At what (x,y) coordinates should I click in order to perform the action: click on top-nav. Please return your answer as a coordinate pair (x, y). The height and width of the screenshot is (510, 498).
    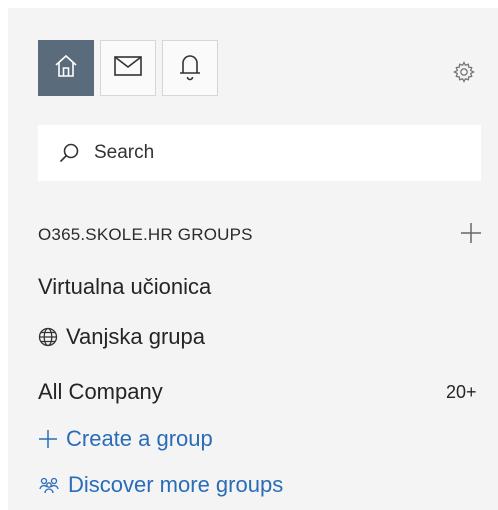
    Looking at the image, I should click on (128, 68).